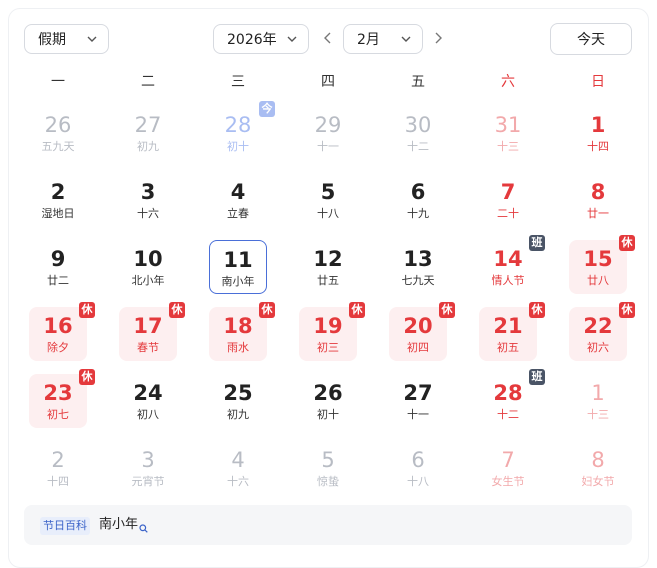 Image resolution: width=657 pixels, height=568 pixels. I want to click on month-select: 2月, so click(383, 39).